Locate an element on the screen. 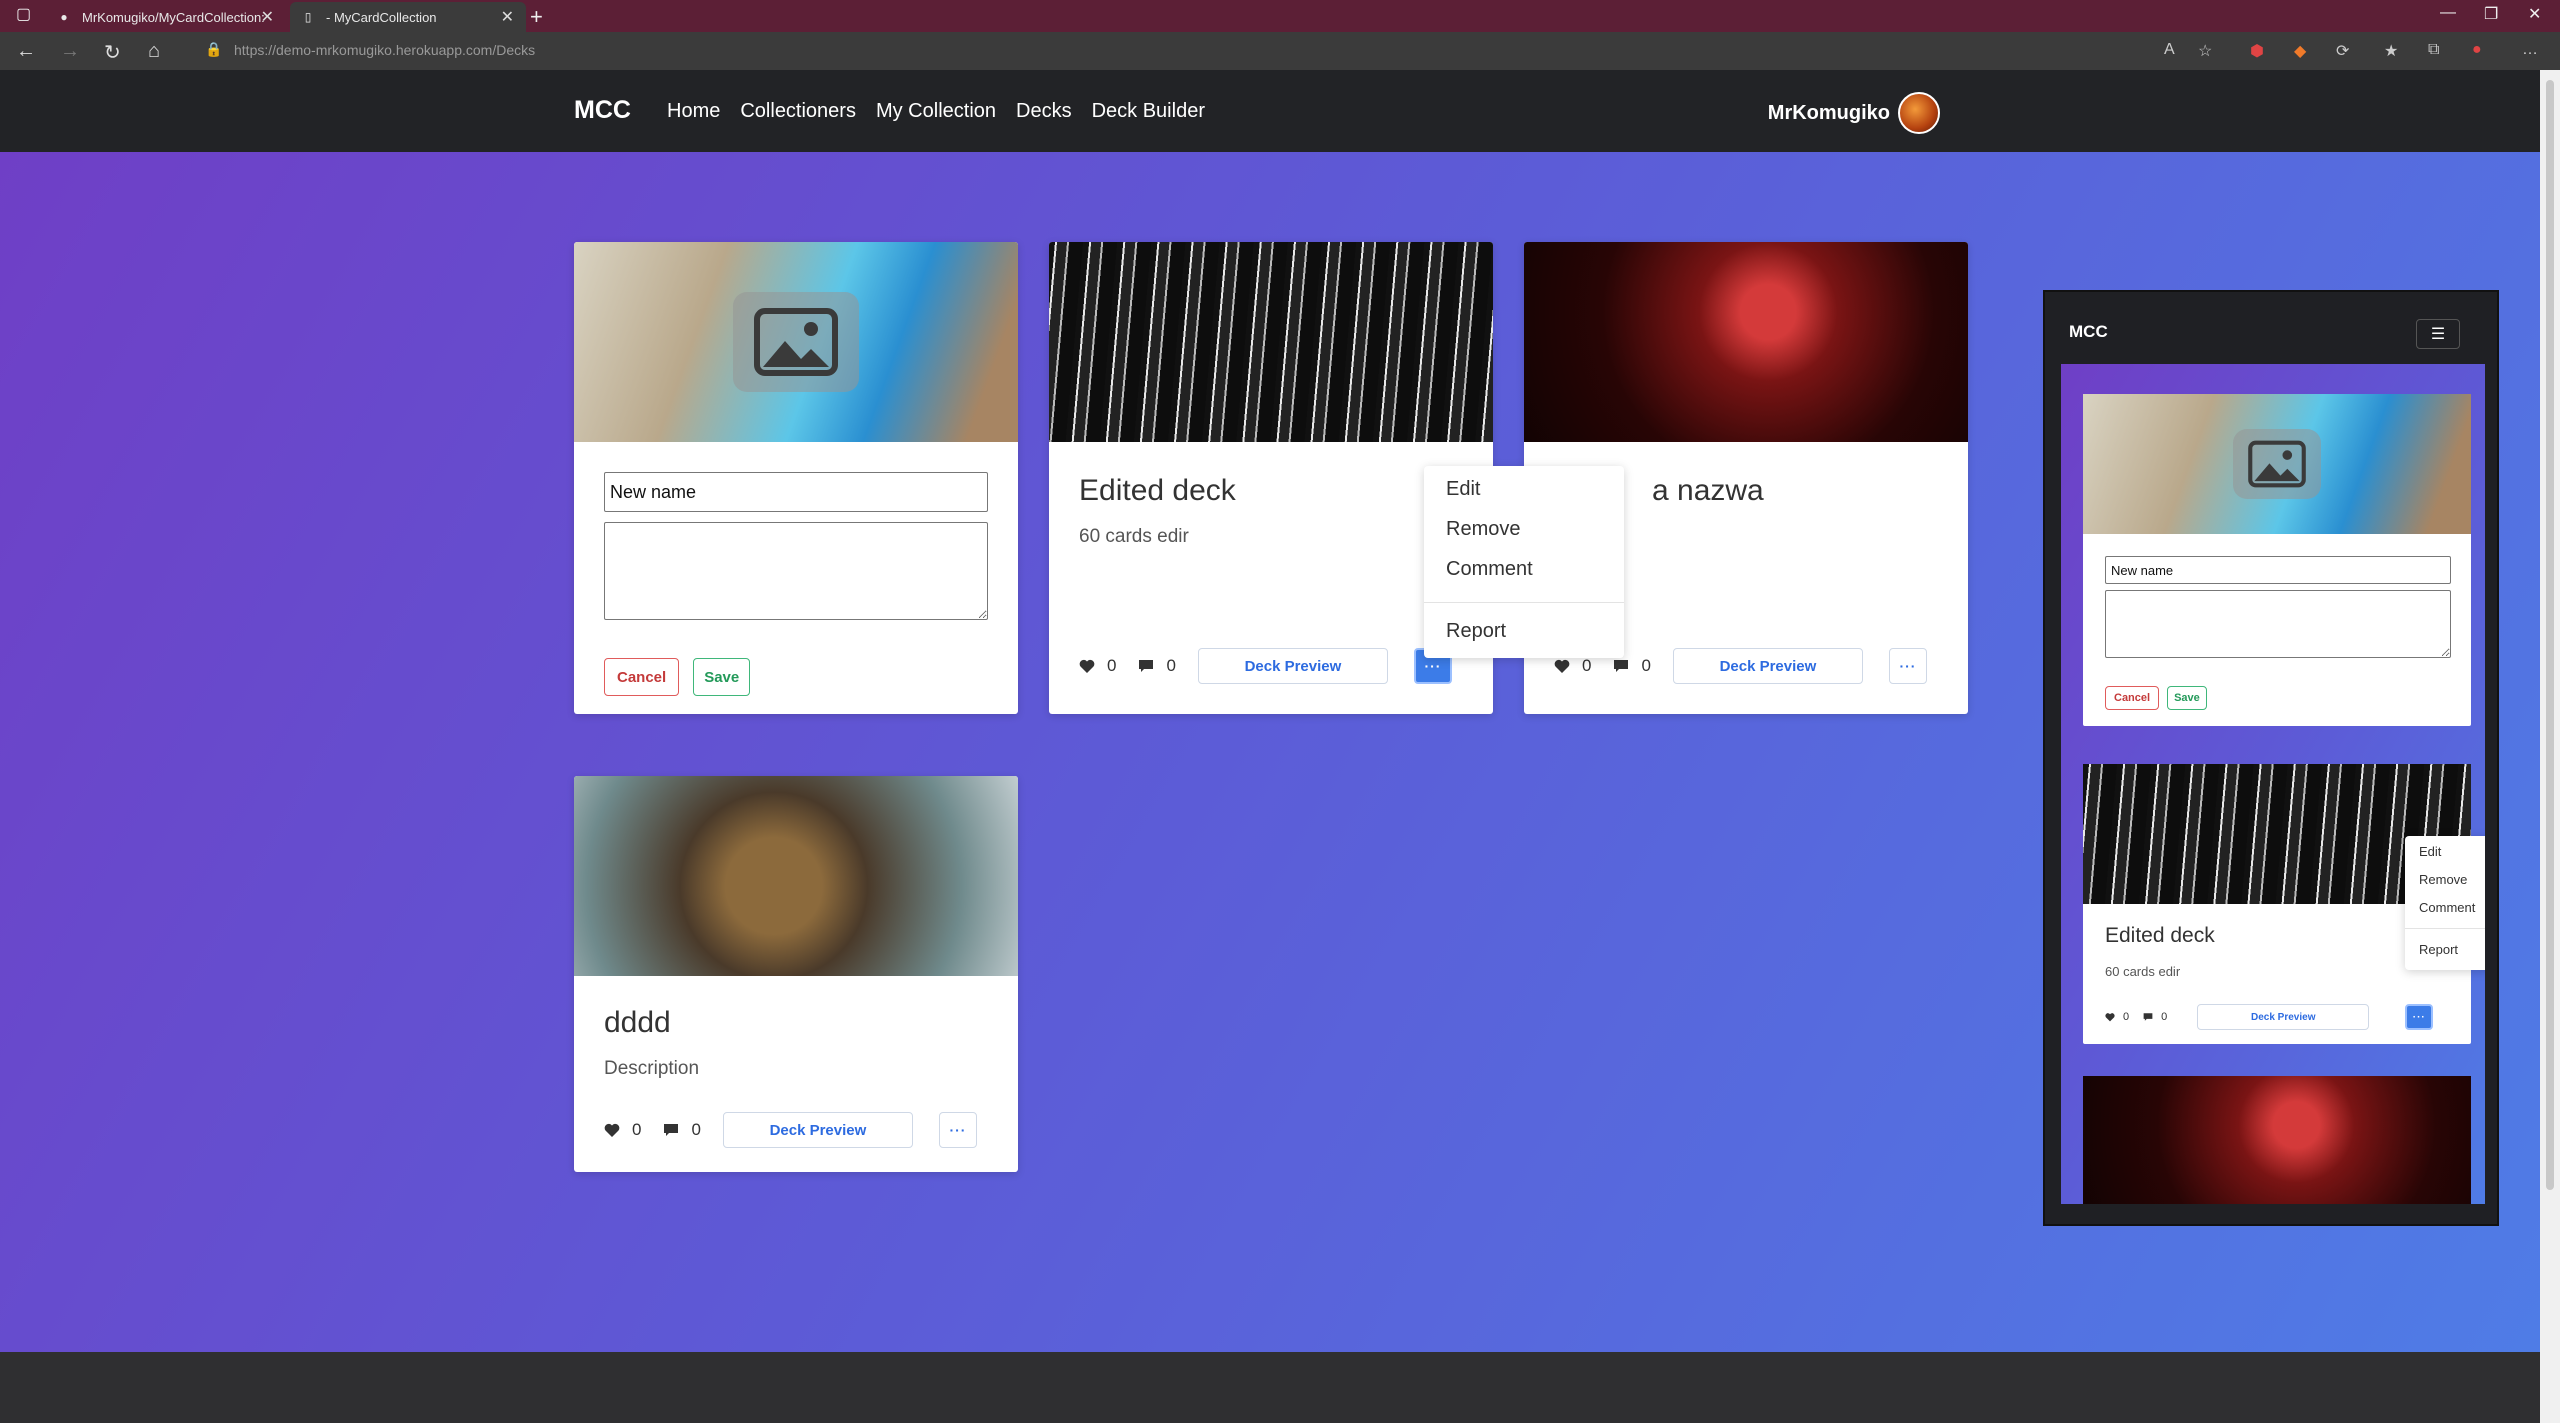  favorite-add-icon: ☆ is located at coordinates (2205, 51).